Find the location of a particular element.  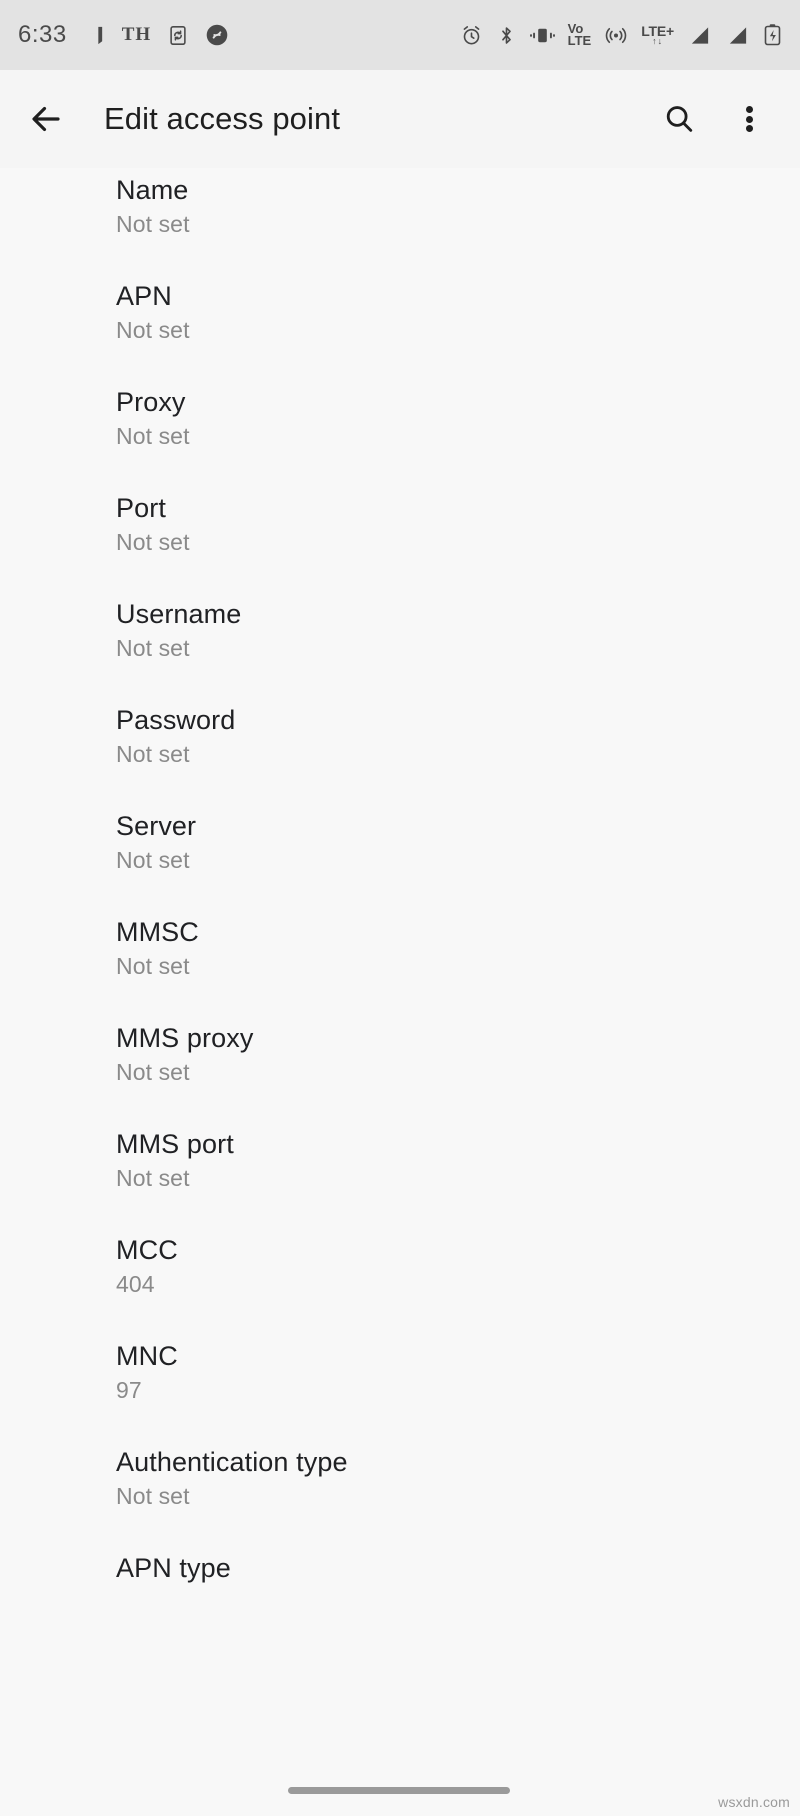

lte-data-arrows: ↑↓ is located at coordinates (658, 41).